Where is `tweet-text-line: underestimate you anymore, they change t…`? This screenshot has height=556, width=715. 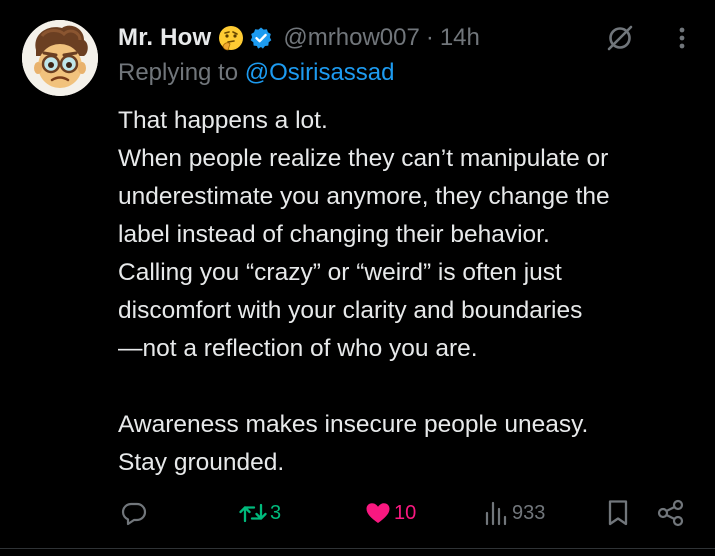
tweet-text-line: underestimate you anymore, they change t… is located at coordinates (364, 196).